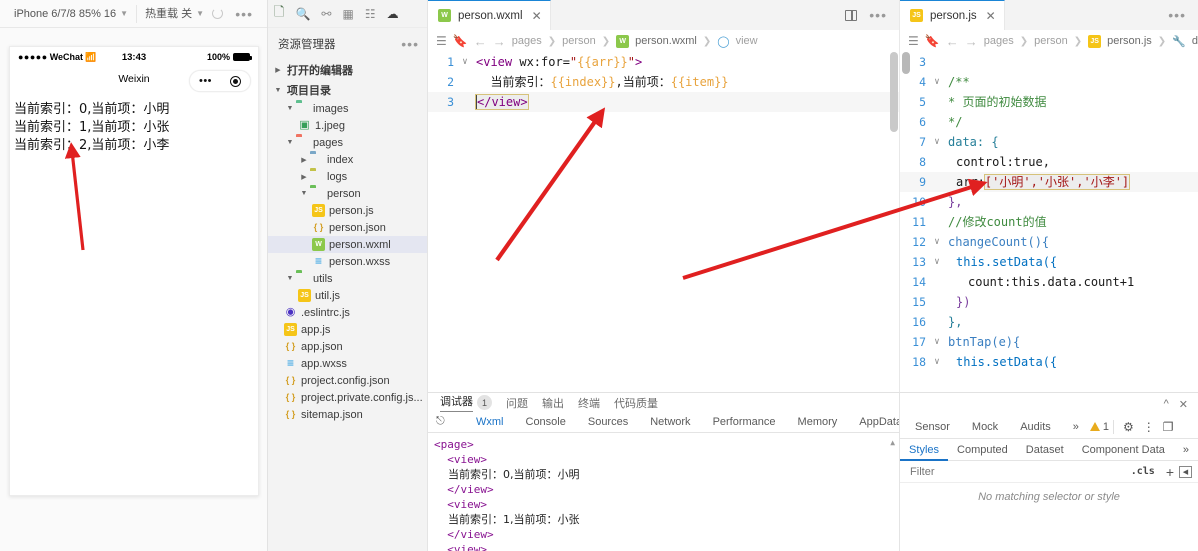 The image size is (1198, 551). I want to click on tab-appdata: AppData, so click(873, 422).